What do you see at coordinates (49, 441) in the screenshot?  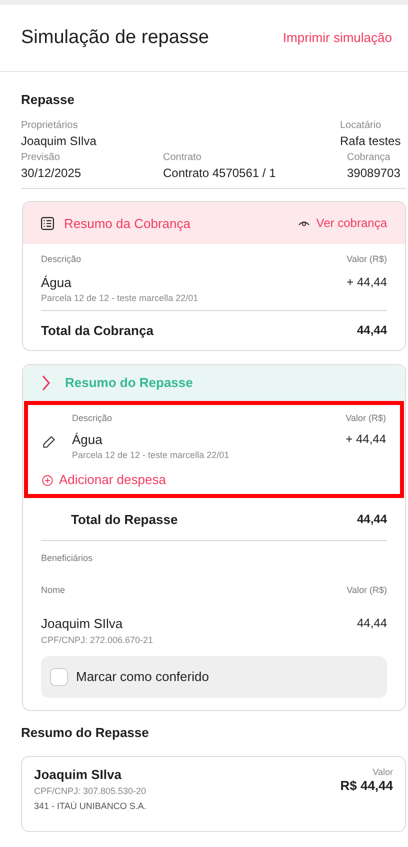 I see `pencil-icon` at bounding box center [49, 441].